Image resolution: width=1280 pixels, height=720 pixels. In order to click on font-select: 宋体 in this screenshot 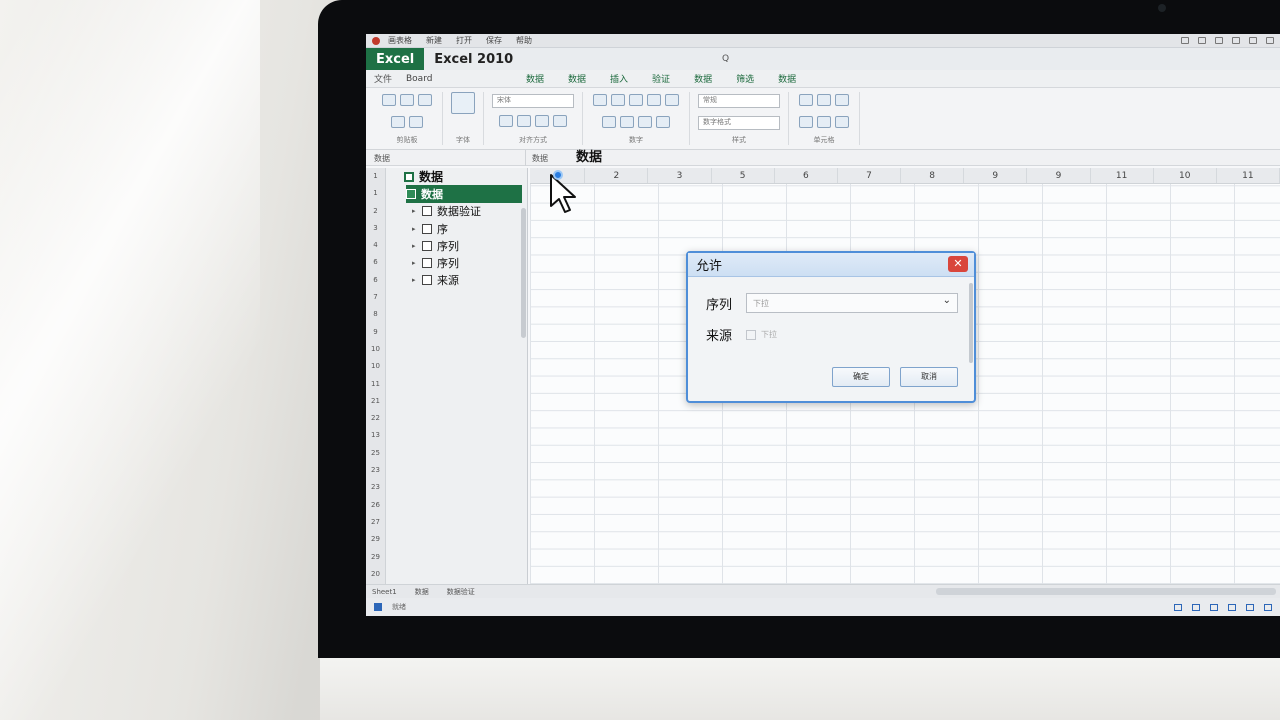, I will do `click(533, 101)`.